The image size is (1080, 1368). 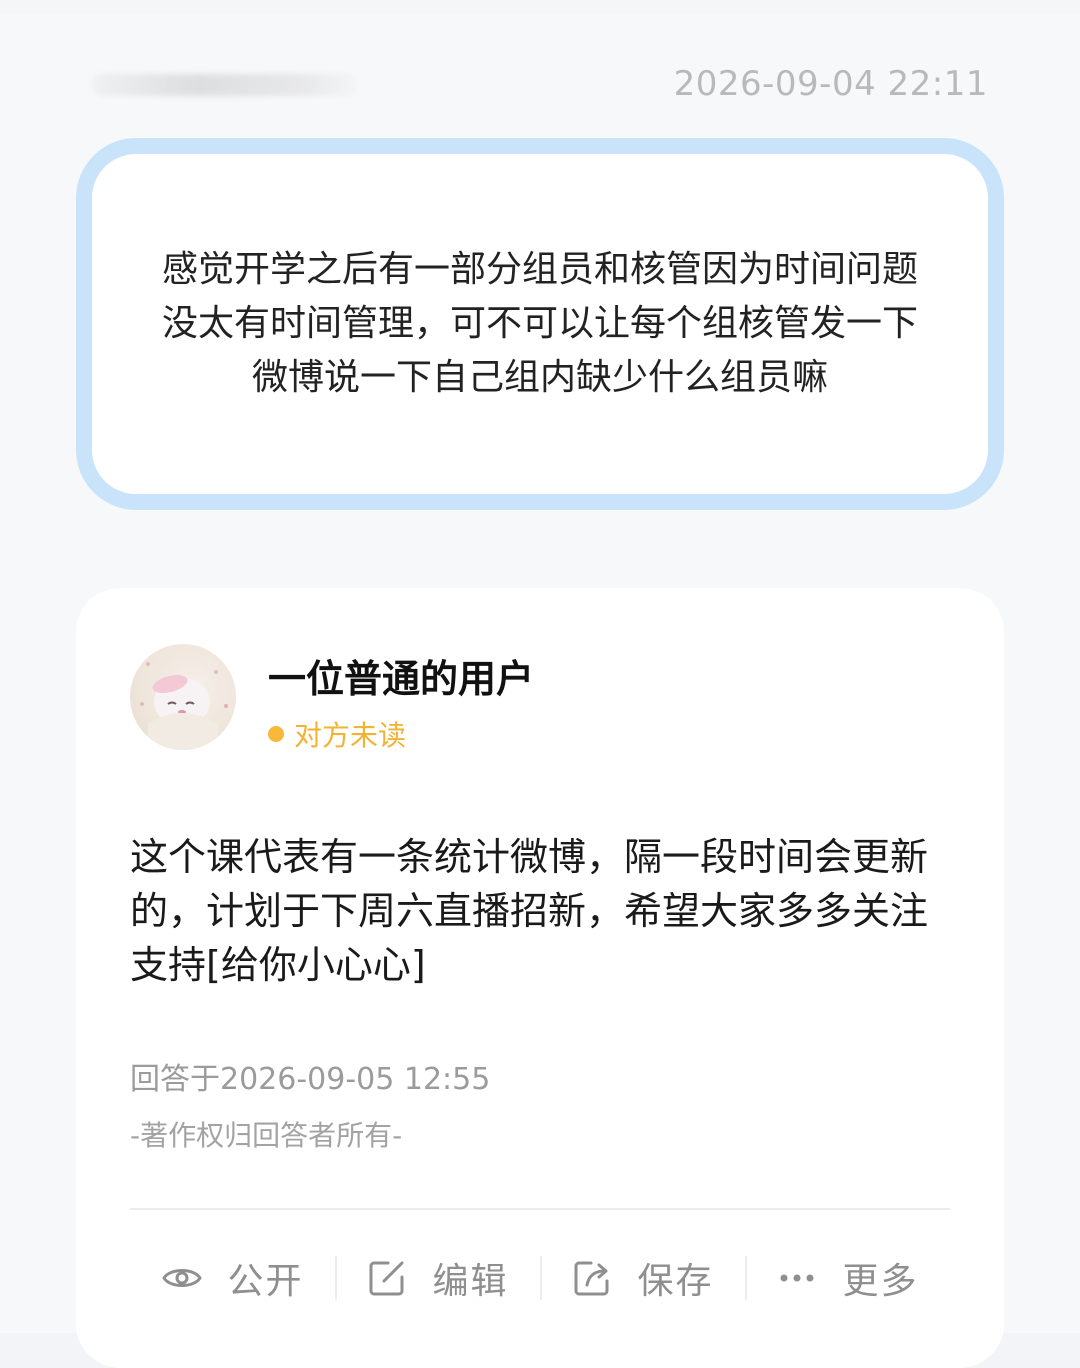 I want to click on answer-time: 回答于2026-09-05 12:55, so click(x=310, y=1079).